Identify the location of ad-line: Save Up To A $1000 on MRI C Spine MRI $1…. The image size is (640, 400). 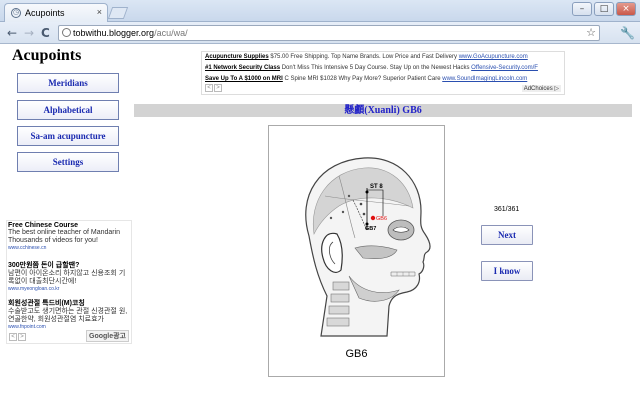
(366, 79).